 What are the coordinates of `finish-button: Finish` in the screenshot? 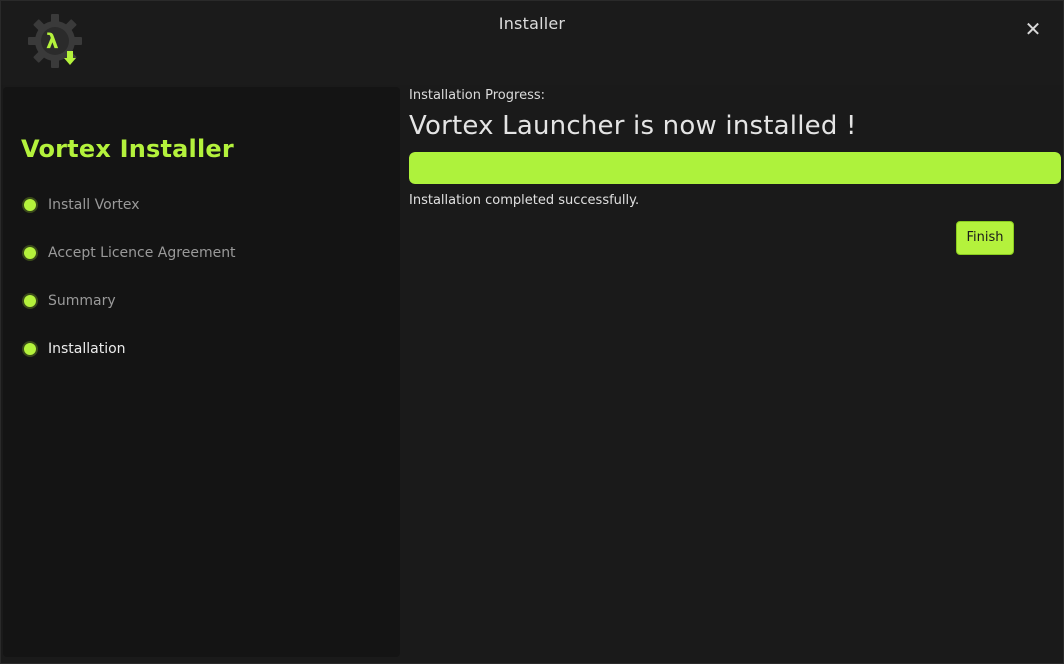 It's located at (985, 238).